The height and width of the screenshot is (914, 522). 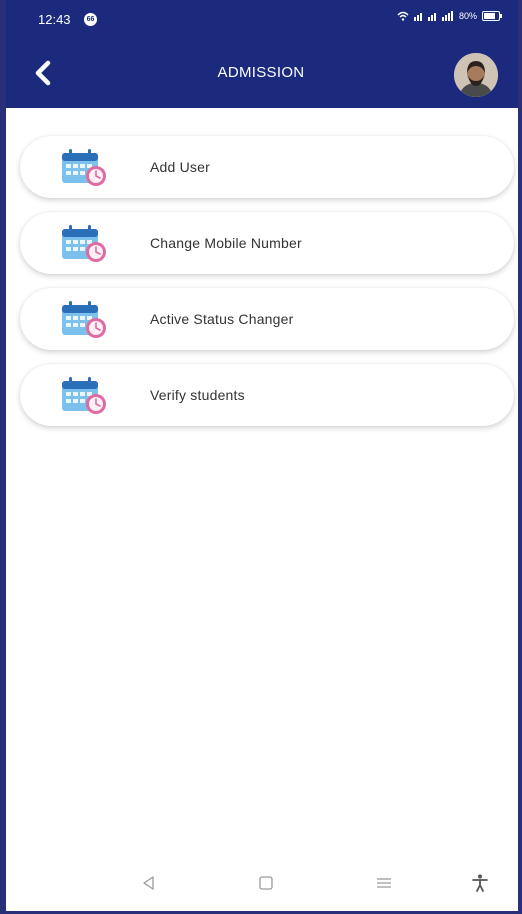 I want to click on user-avatar-icon, so click(x=476, y=75).